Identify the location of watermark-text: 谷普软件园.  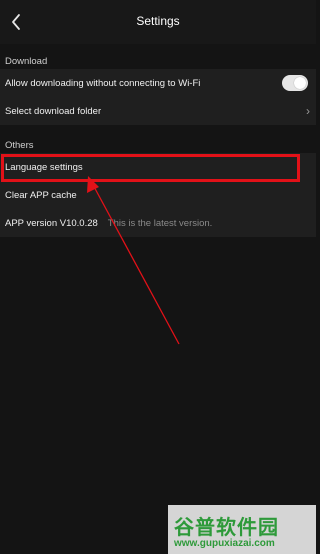
(226, 528).